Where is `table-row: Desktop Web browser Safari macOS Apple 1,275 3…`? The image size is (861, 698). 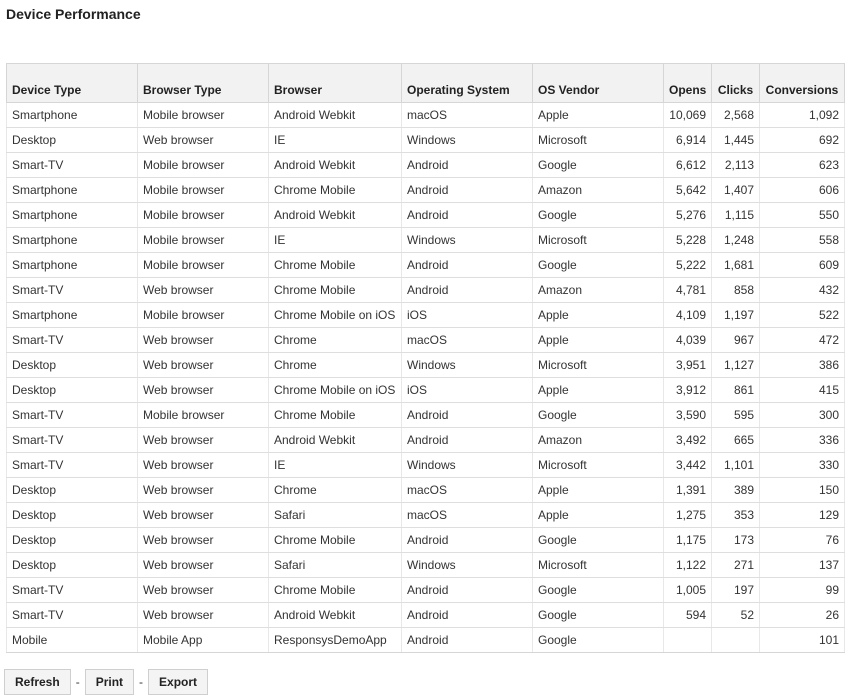 table-row: Desktop Web browser Safari macOS Apple 1,275 3… is located at coordinates (425, 515).